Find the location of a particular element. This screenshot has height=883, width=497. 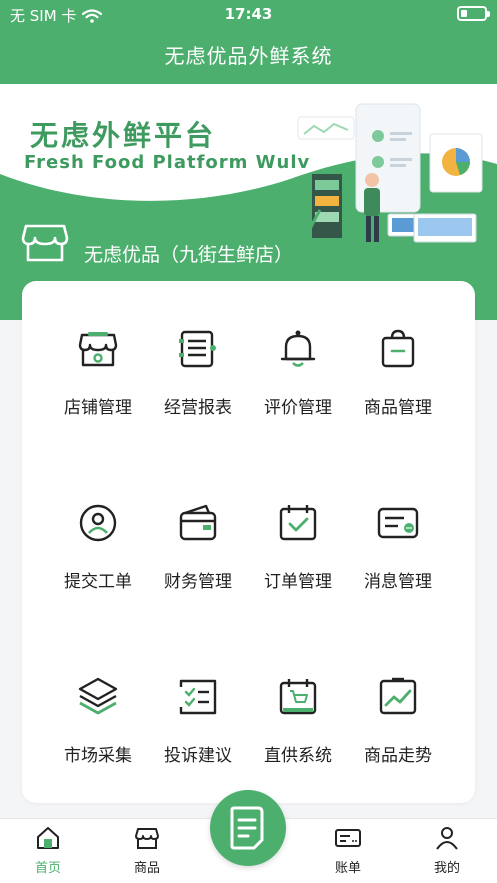

home-icon is located at coordinates (48, 838).